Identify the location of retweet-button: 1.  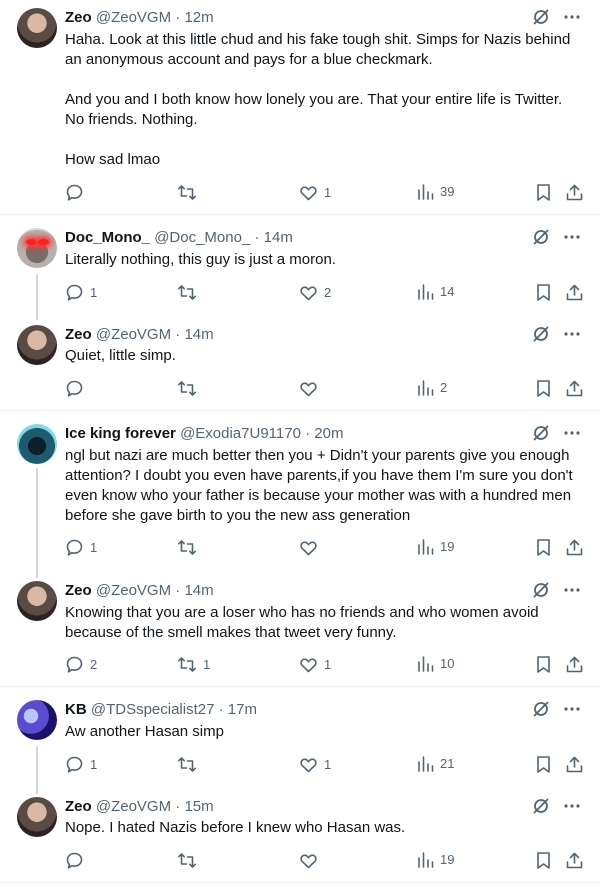
(193, 664).